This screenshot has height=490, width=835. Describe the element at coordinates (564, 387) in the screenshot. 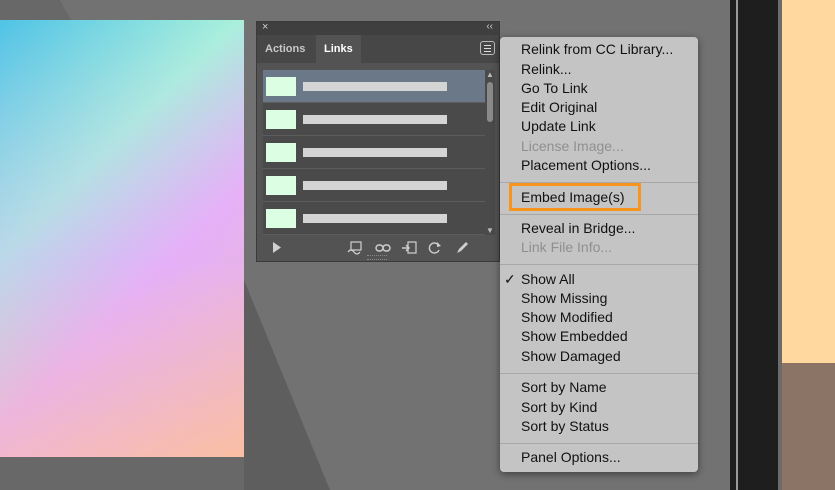

I see `menu-item-sort-by-name: Sort by Name` at that location.